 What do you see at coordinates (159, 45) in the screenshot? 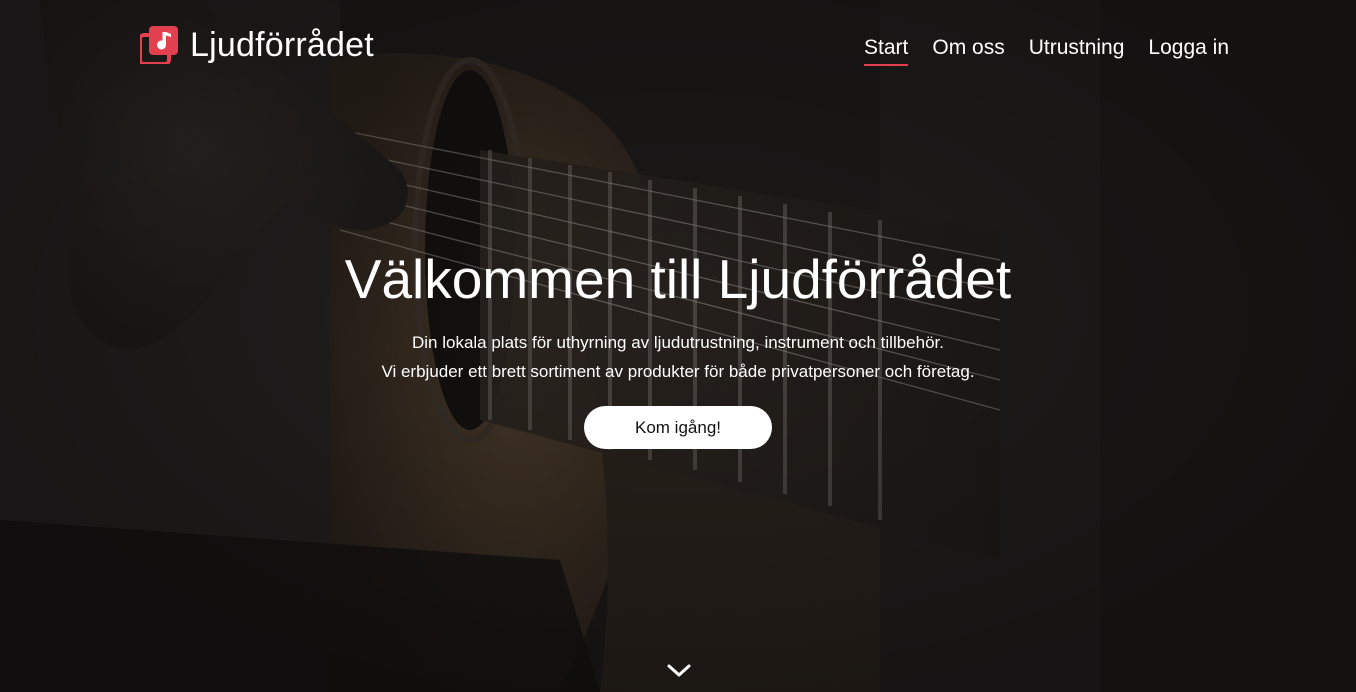
I see `music-note-stack-icon` at bounding box center [159, 45].